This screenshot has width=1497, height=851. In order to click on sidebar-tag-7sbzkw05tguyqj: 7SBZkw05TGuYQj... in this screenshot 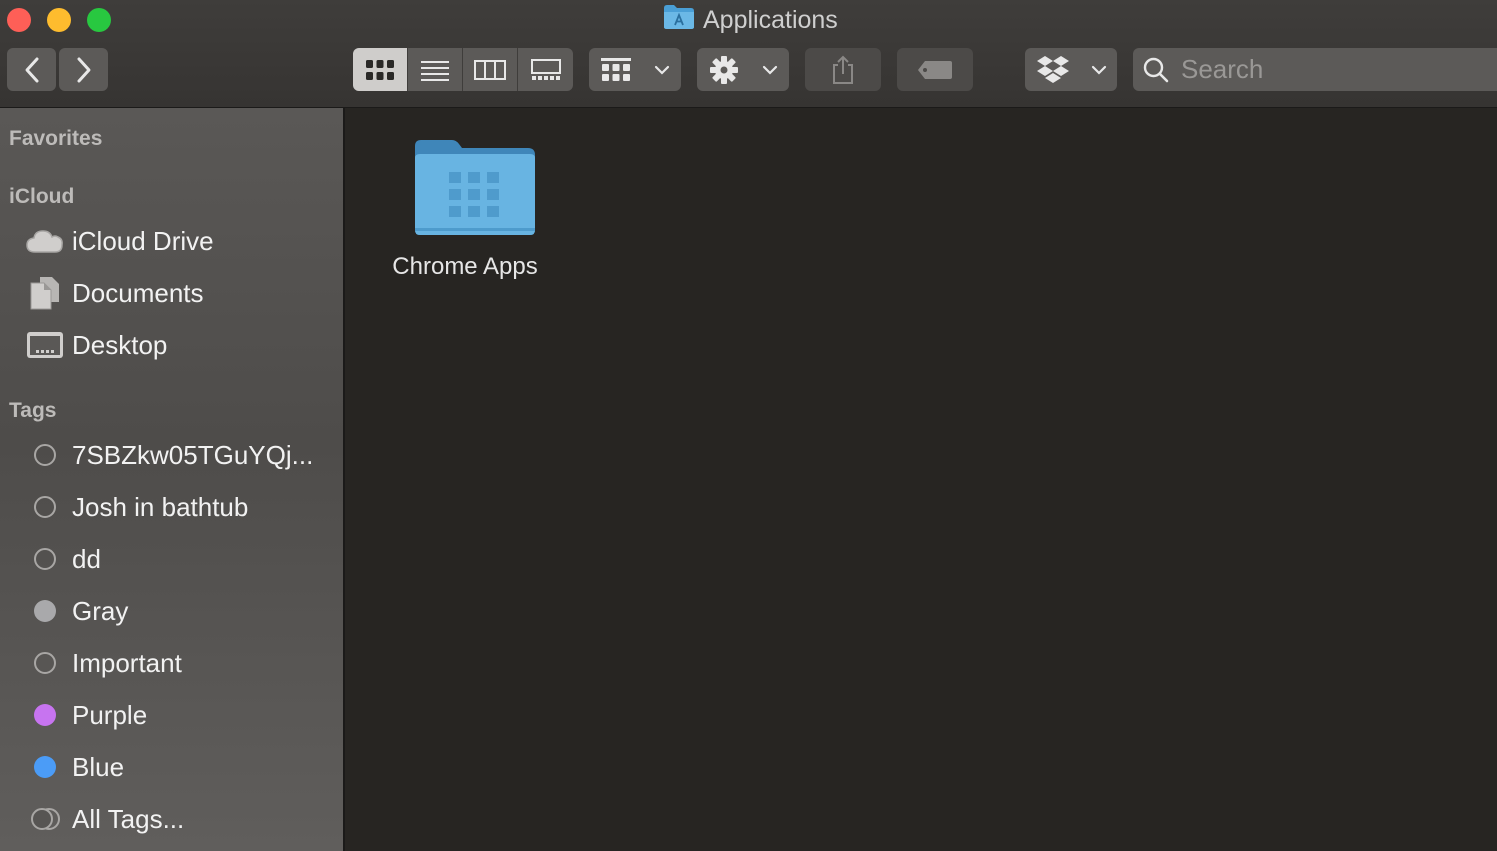, I will do `click(169, 455)`.